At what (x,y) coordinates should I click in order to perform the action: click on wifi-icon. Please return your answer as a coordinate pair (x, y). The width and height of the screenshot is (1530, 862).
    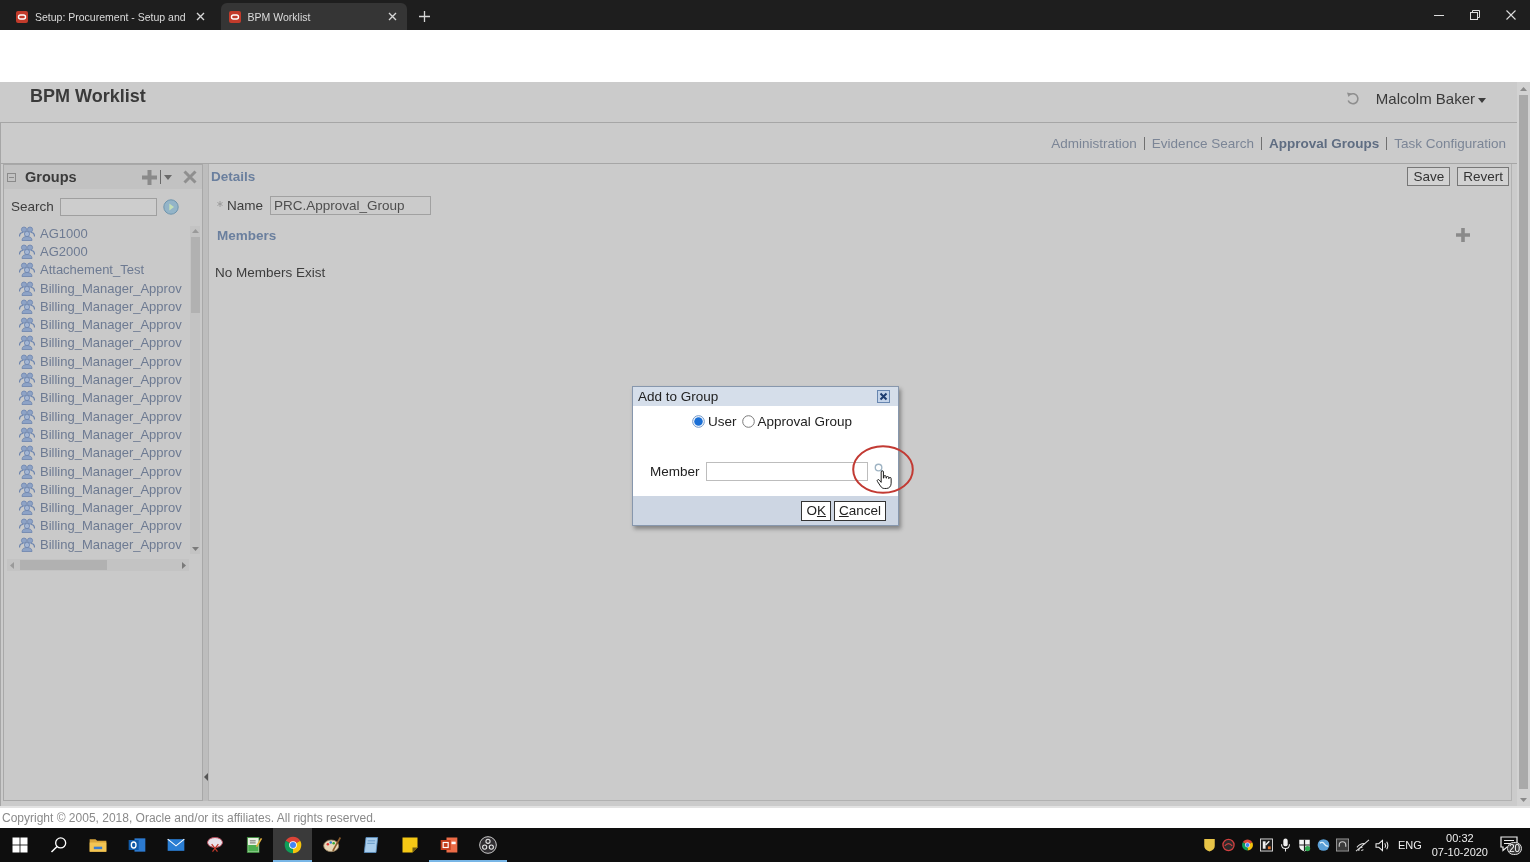
    Looking at the image, I should click on (1362, 845).